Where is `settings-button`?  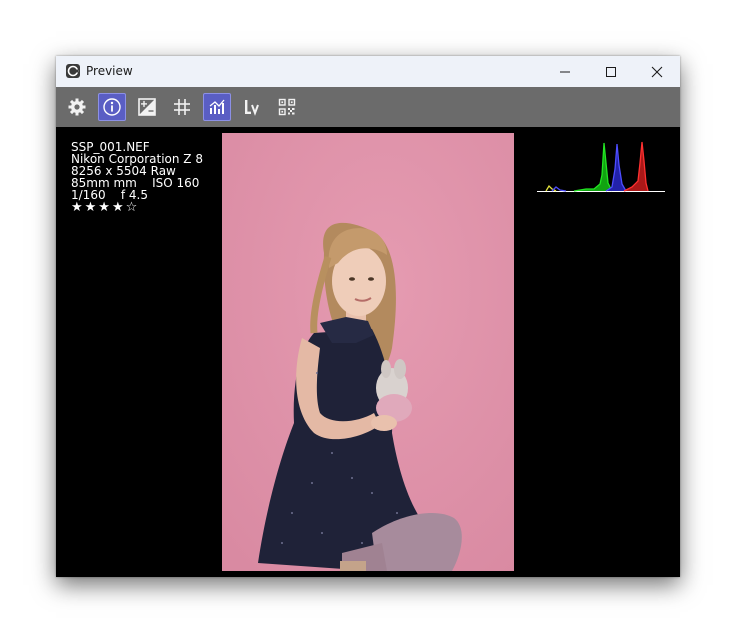
settings-button is located at coordinates (77, 107).